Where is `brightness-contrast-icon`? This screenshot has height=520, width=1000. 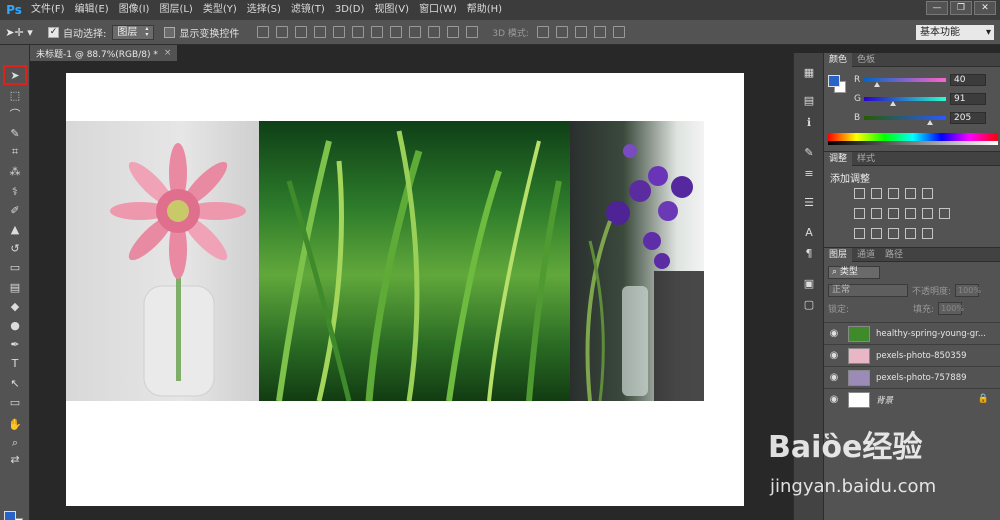
brightness-contrast-icon is located at coordinates (859, 193).